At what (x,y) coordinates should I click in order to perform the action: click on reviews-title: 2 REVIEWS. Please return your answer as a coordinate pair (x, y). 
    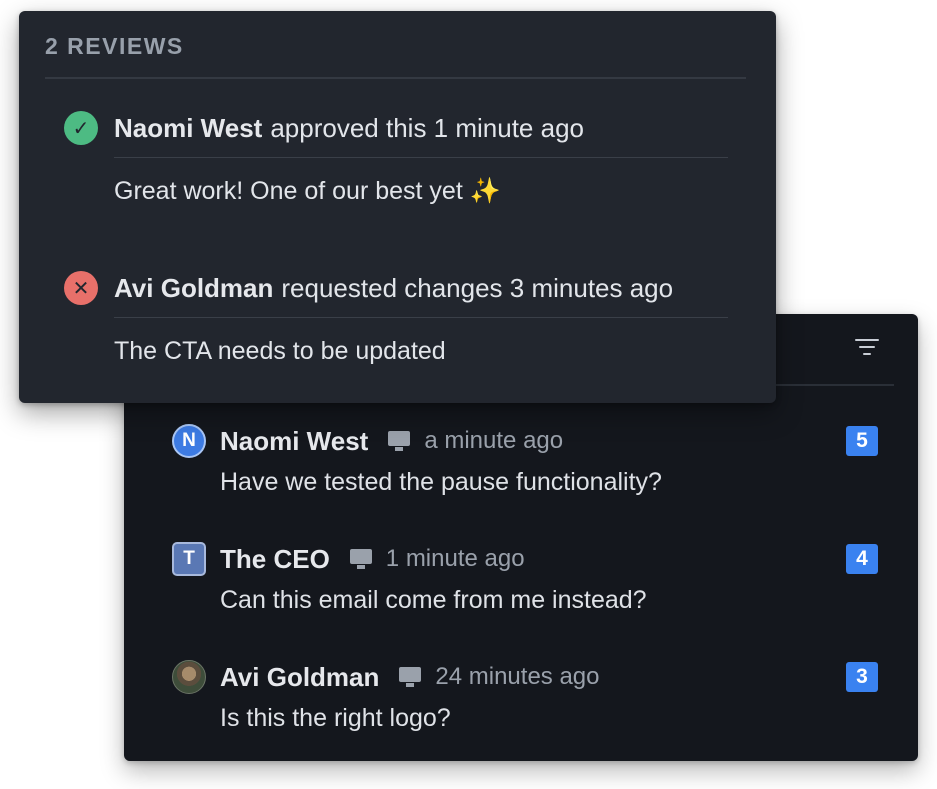
    Looking at the image, I should click on (114, 46).